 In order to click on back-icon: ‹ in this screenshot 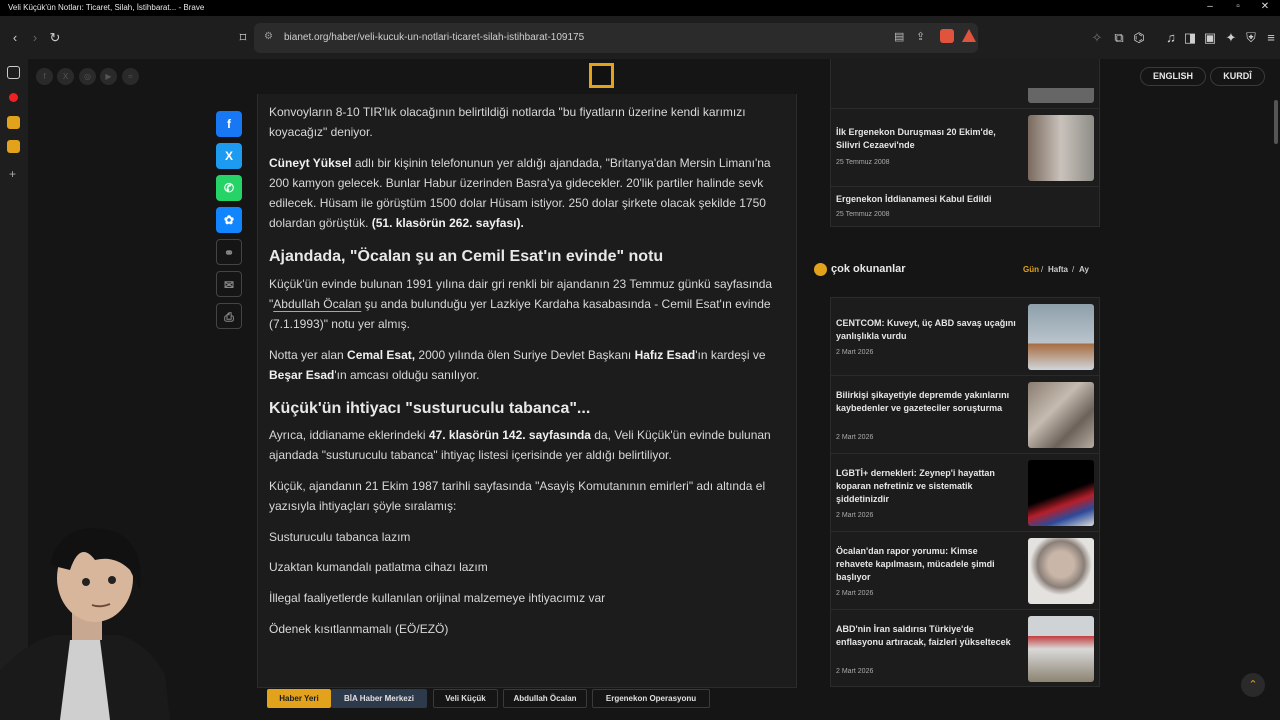, I will do `click(15, 38)`.